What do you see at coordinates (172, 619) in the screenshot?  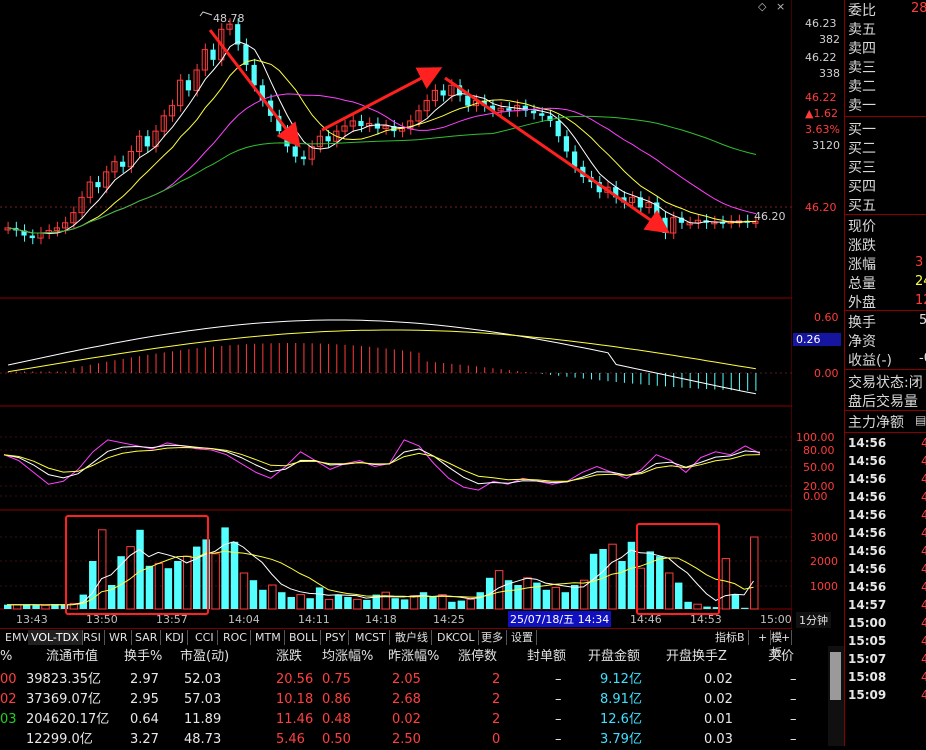 I see `time-axis-label: 13:57` at bounding box center [172, 619].